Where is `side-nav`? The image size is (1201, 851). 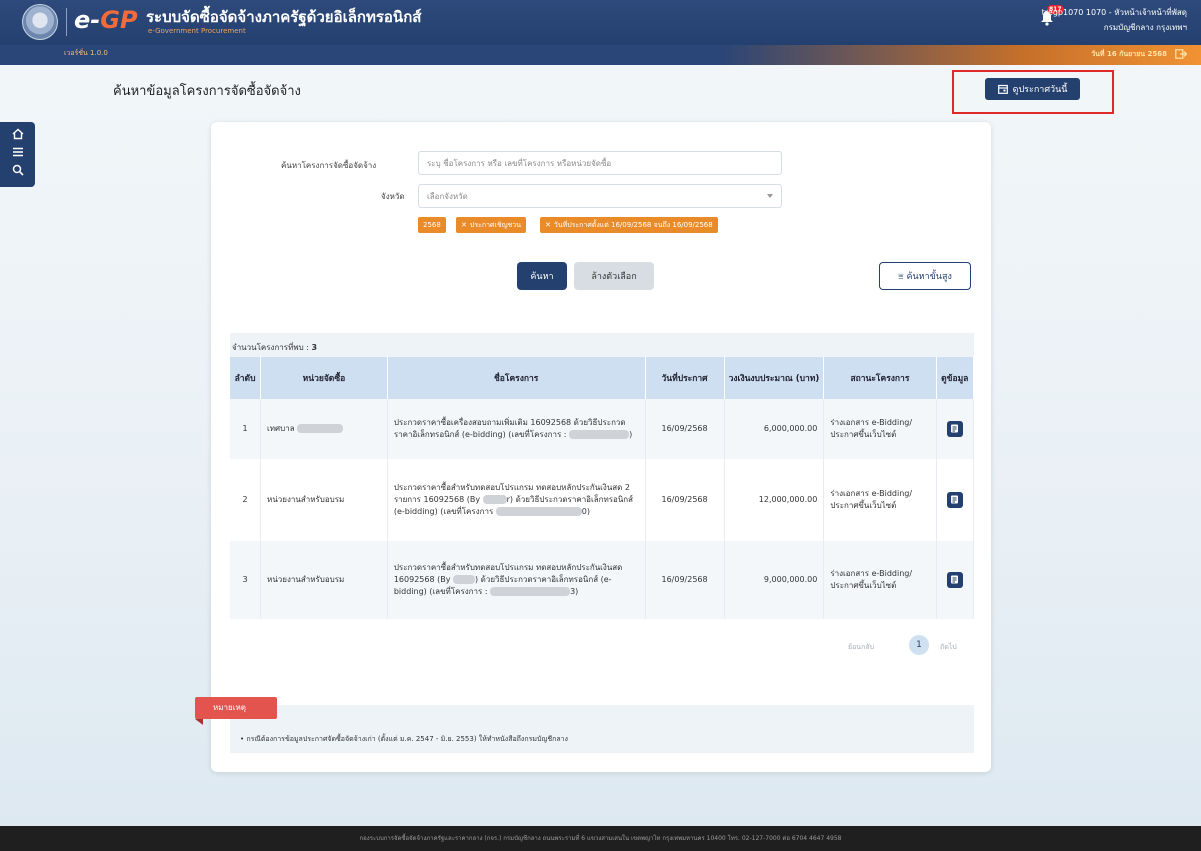 side-nav is located at coordinates (17, 154).